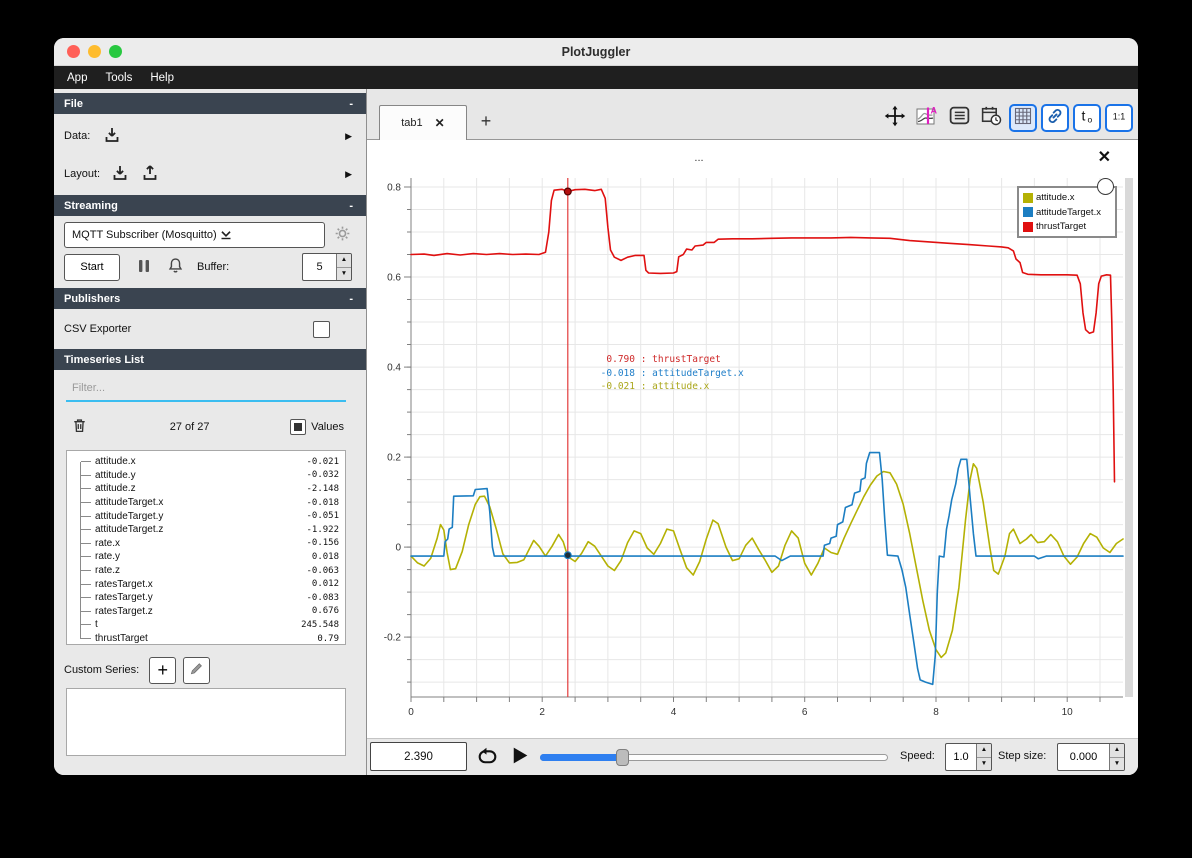  What do you see at coordinates (622, 757) in the screenshot?
I see `slider-handle` at bounding box center [622, 757].